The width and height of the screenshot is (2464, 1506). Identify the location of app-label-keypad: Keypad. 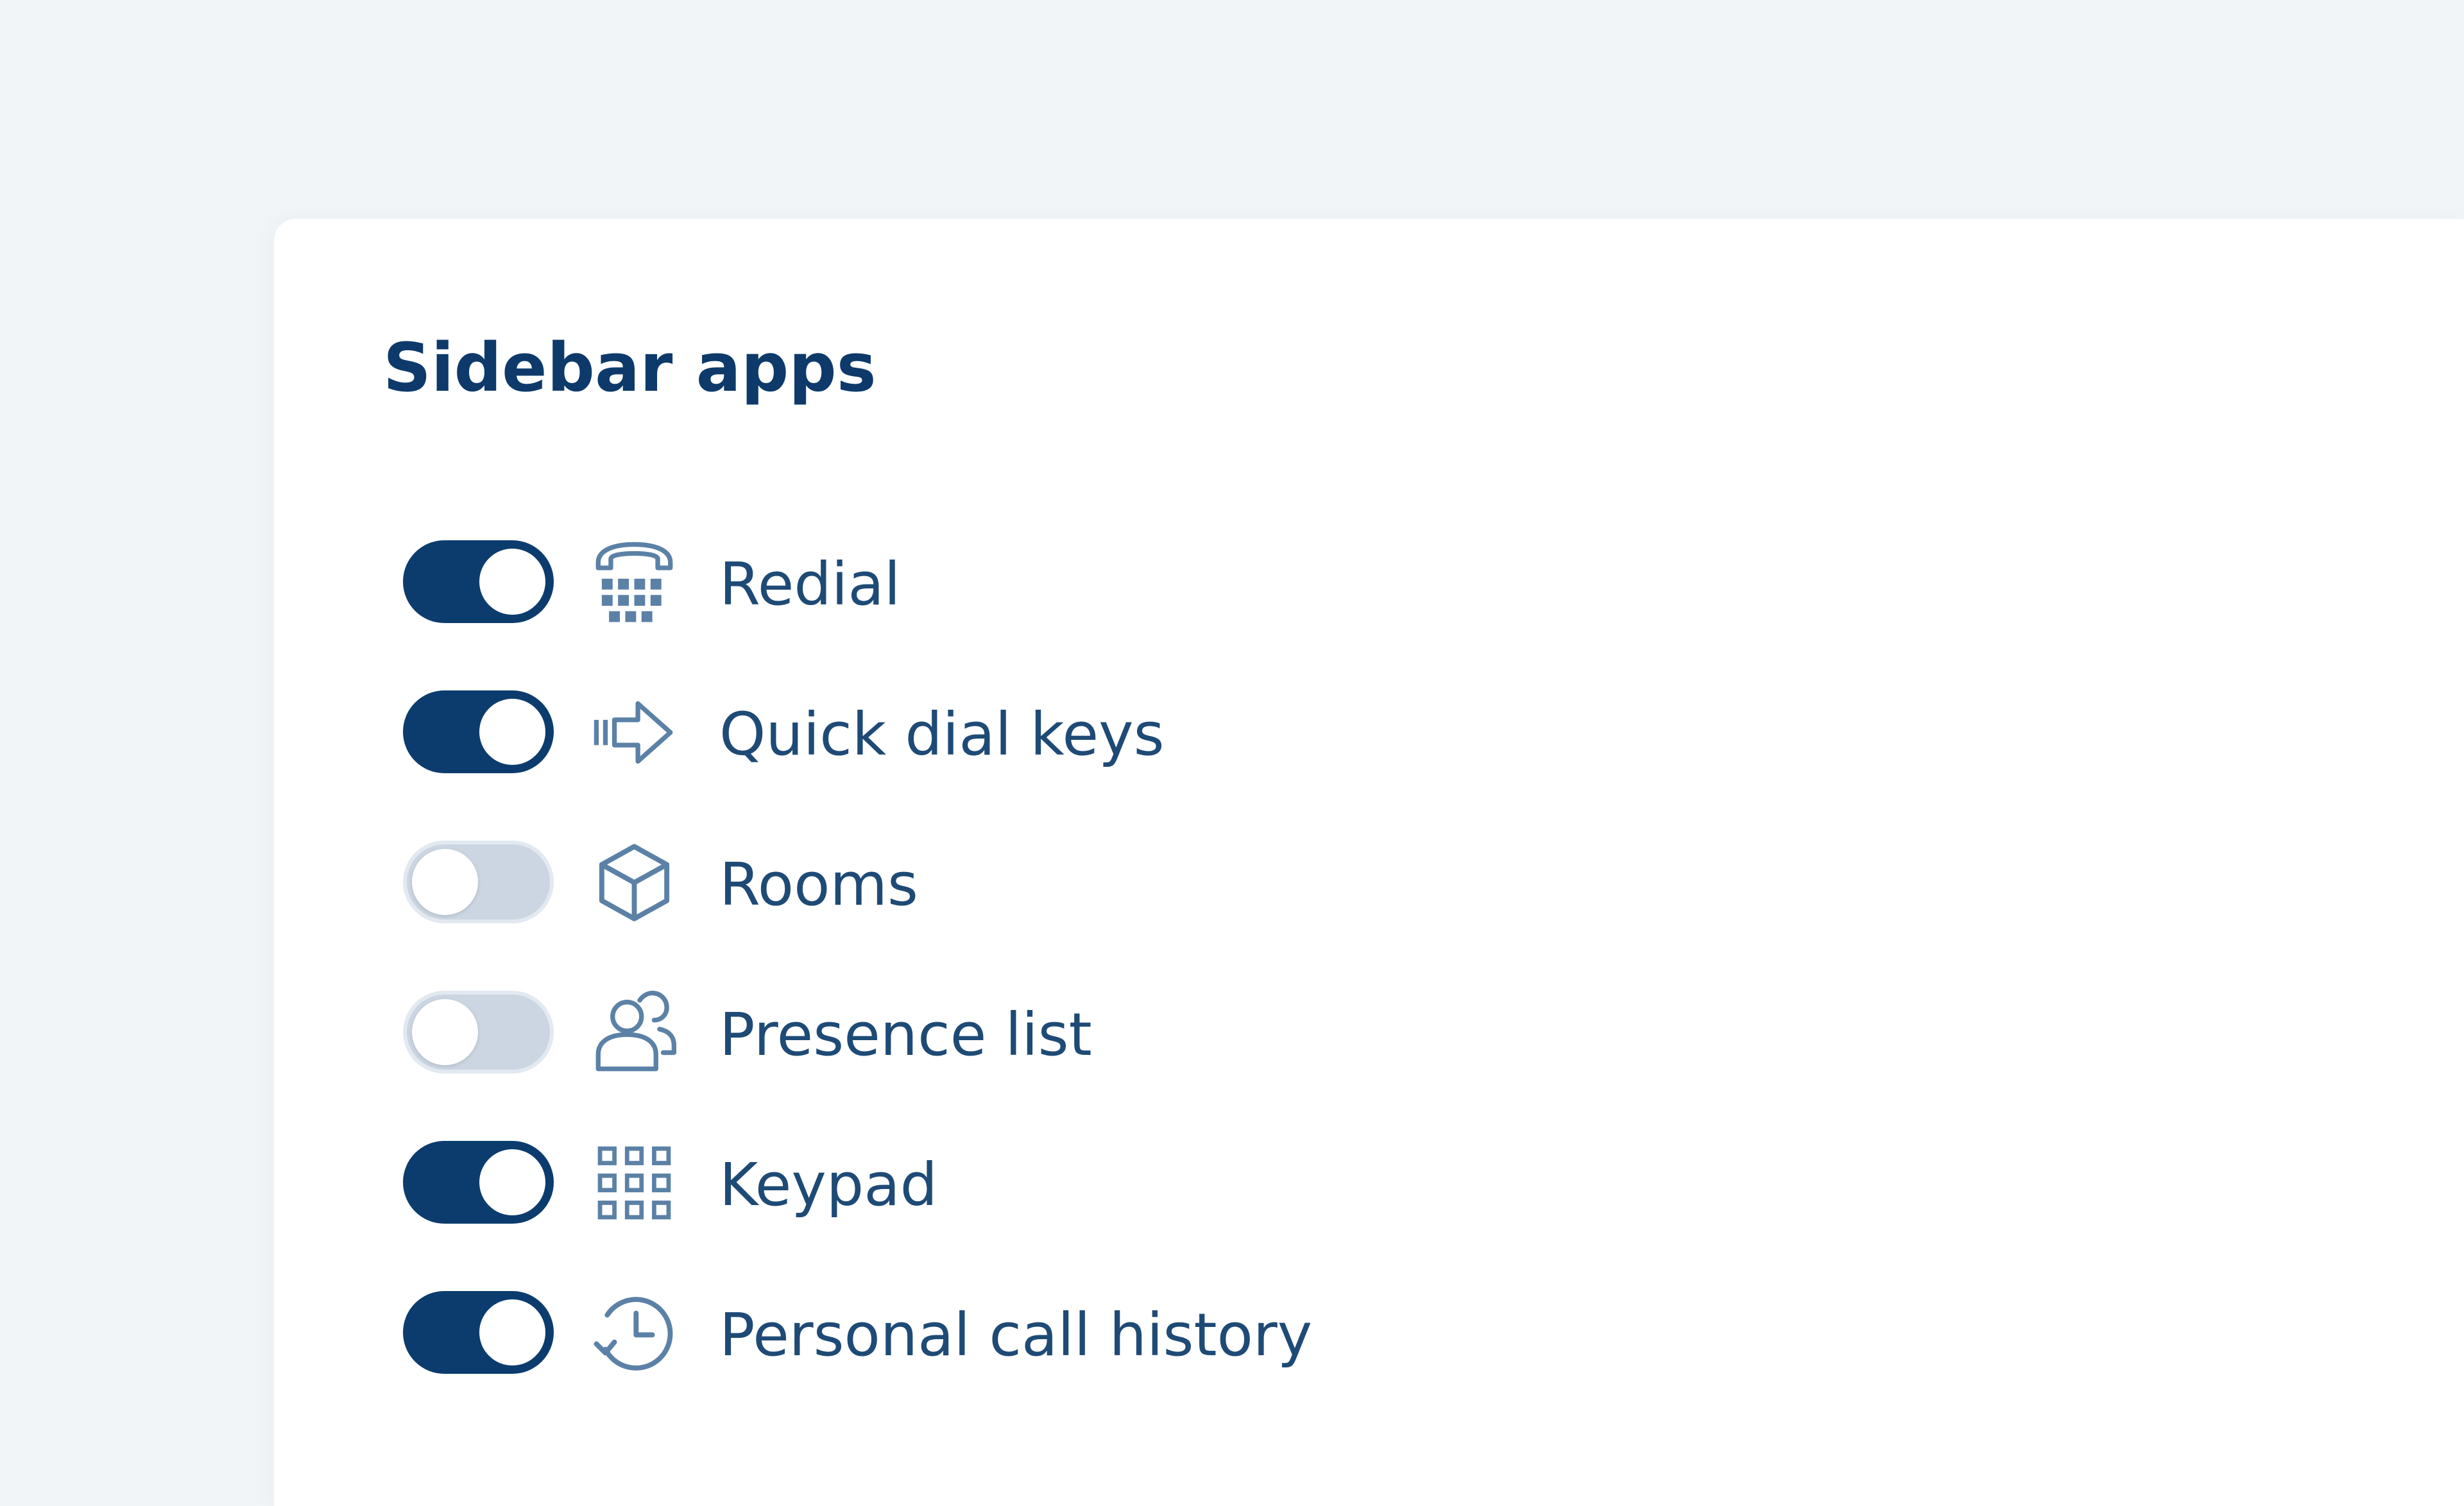
(828, 1185).